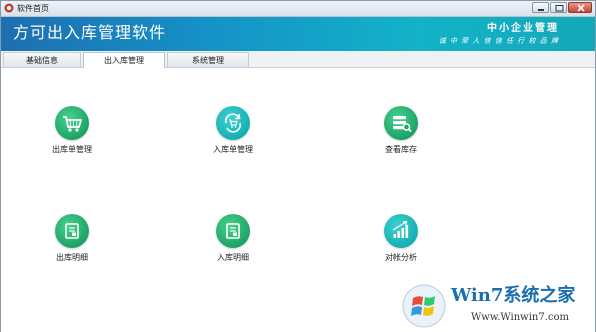  I want to click on module-reconciliation: 对帐分析, so click(401, 244).